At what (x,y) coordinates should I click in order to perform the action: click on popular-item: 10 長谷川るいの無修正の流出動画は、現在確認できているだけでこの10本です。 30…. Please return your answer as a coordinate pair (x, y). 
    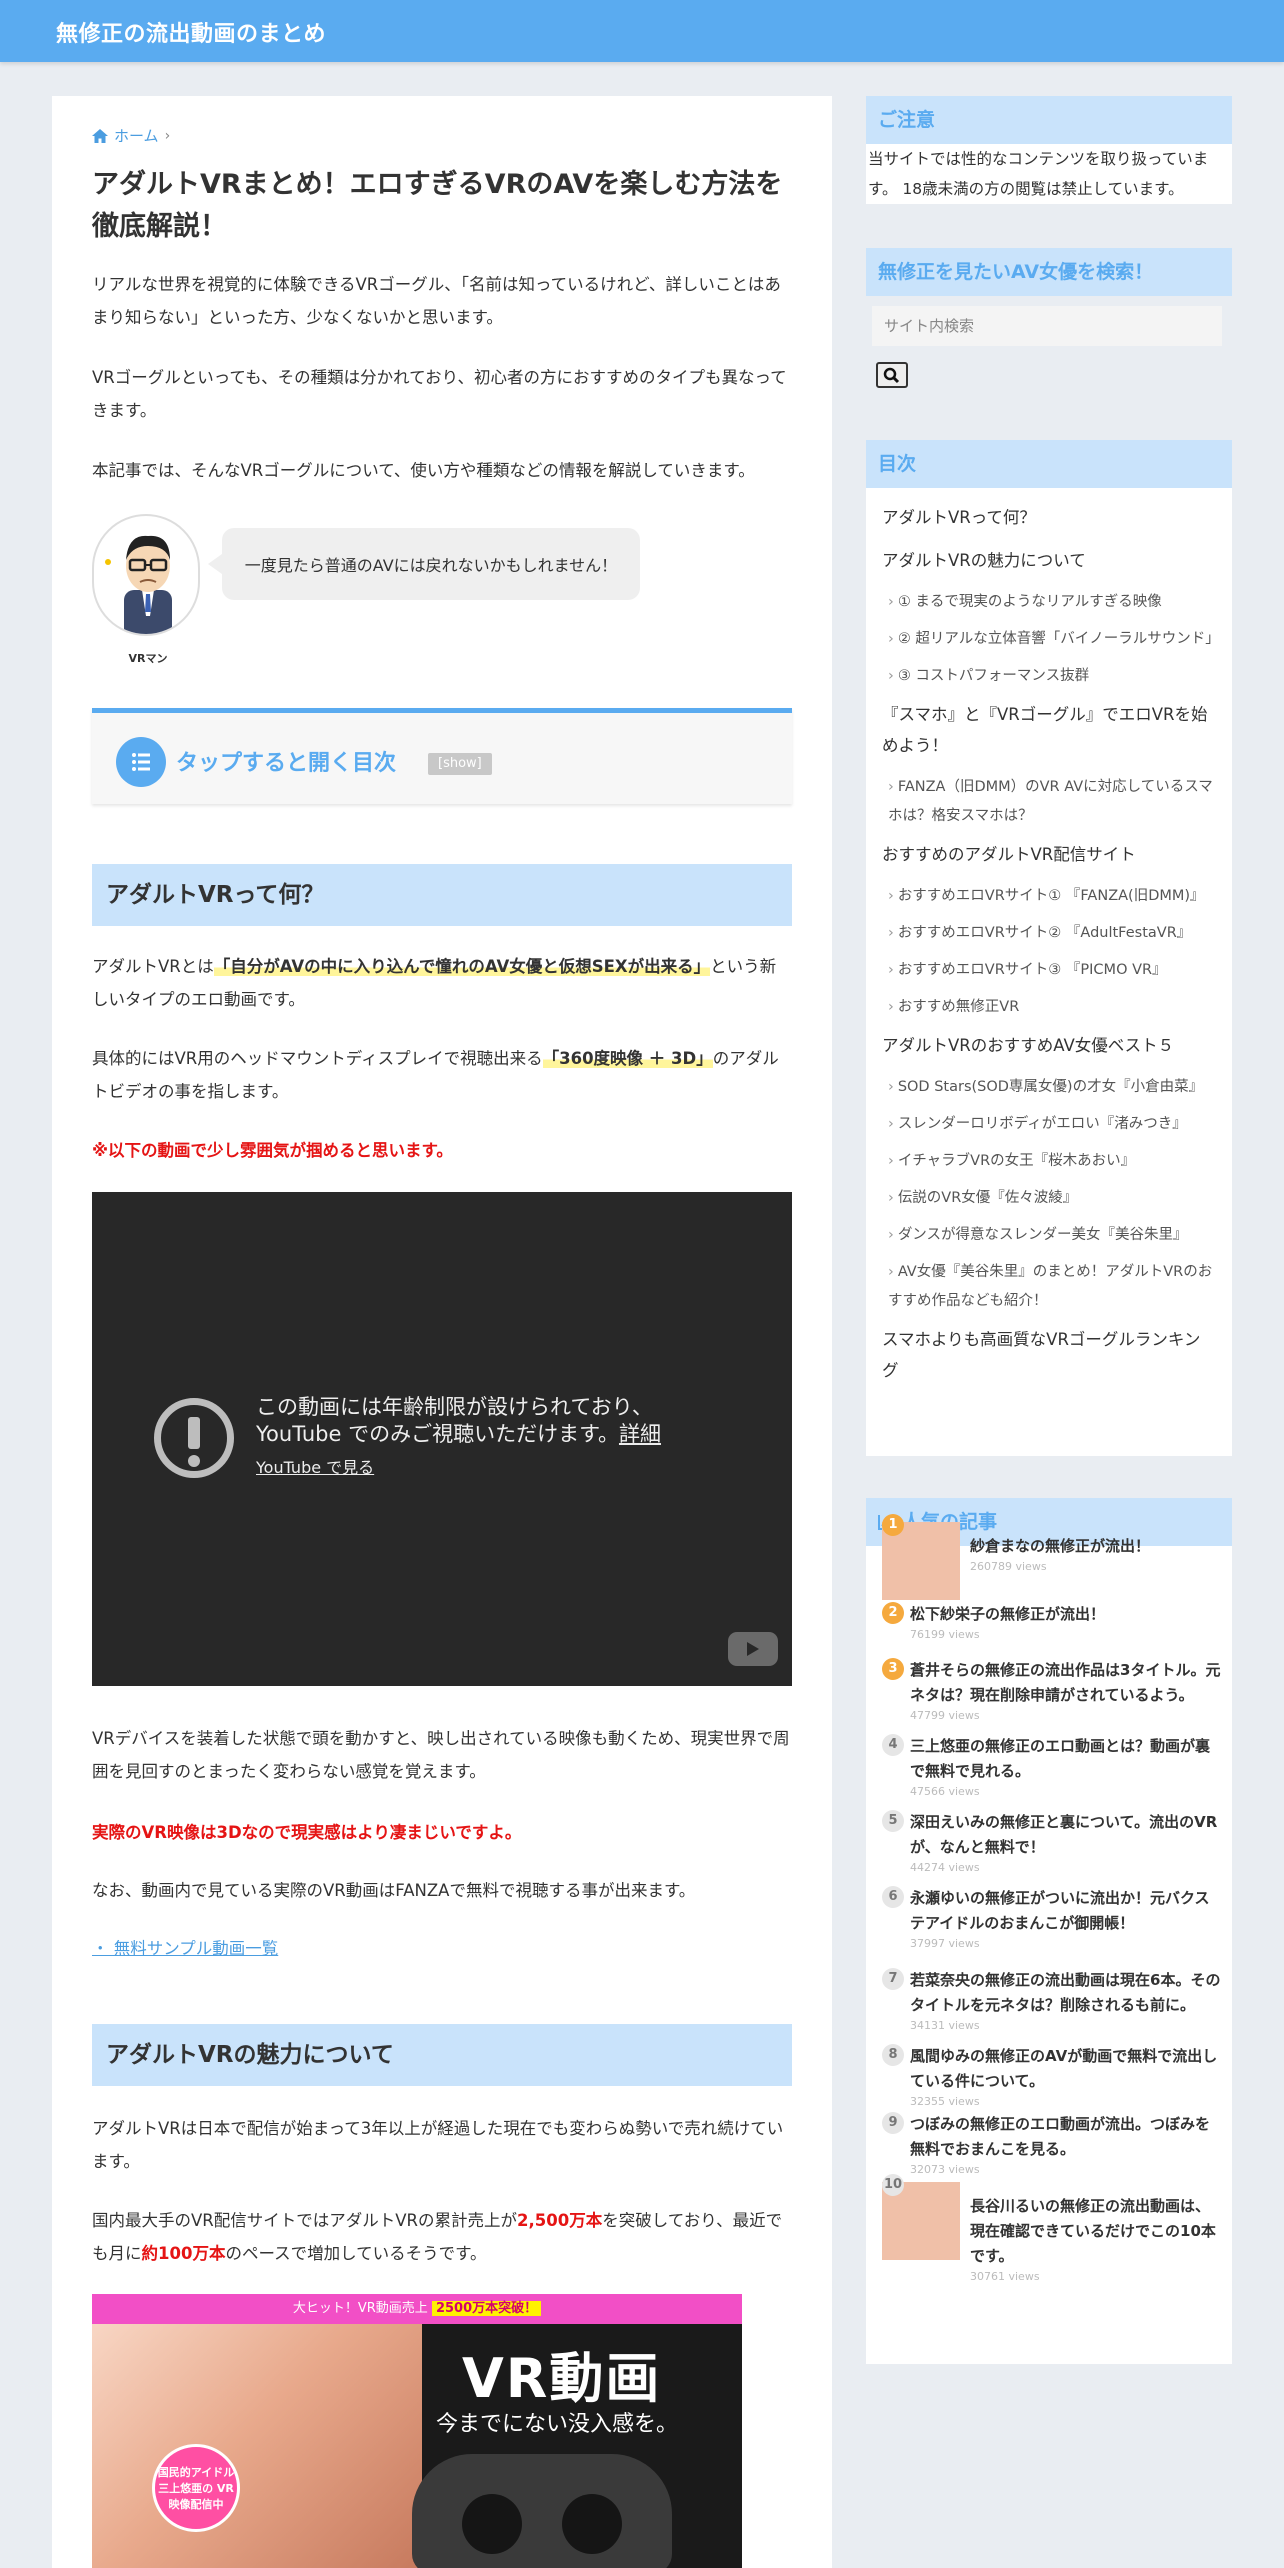
    Looking at the image, I should click on (1052, 2229).